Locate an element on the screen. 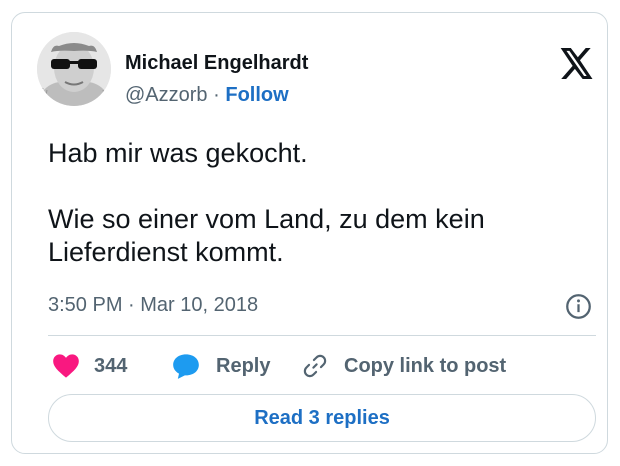 The image size is (620, 466). reply-bubble-icon is located at coordinates (186, 366).